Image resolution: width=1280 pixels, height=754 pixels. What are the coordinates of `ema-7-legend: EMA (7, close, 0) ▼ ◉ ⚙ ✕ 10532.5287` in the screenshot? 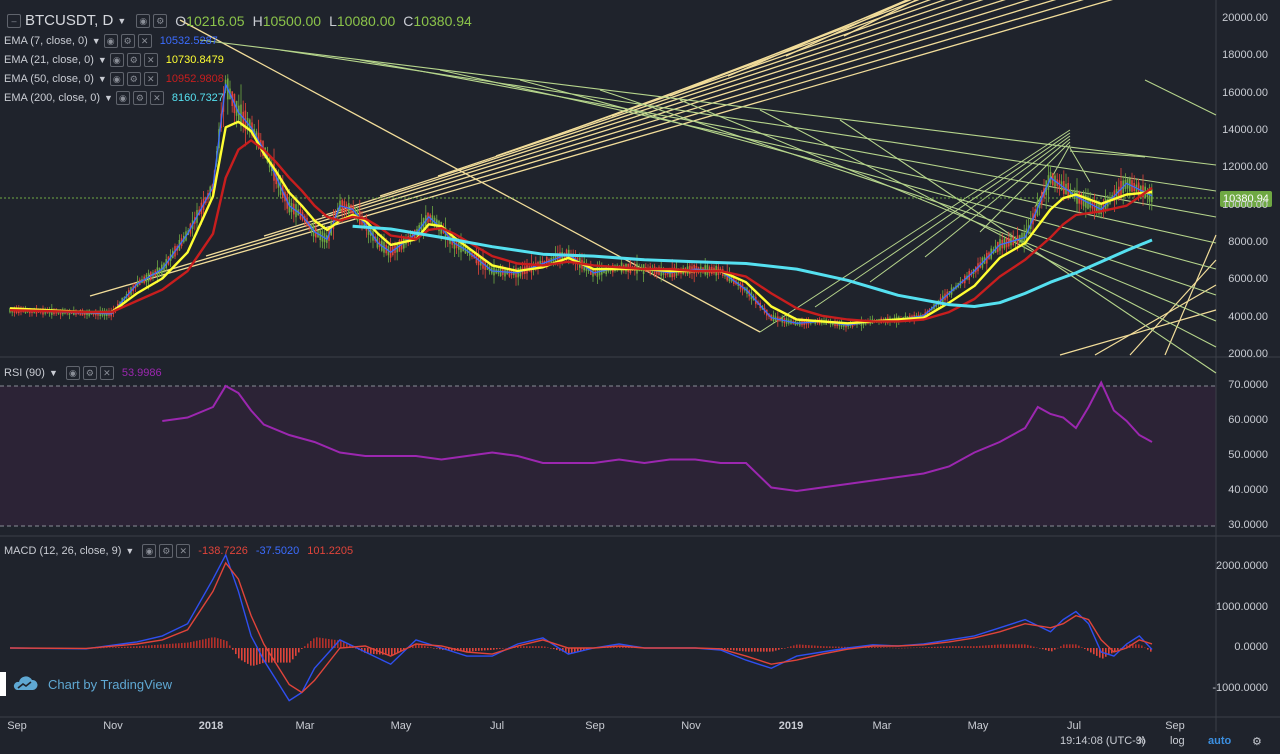 It's located at (111, 41).